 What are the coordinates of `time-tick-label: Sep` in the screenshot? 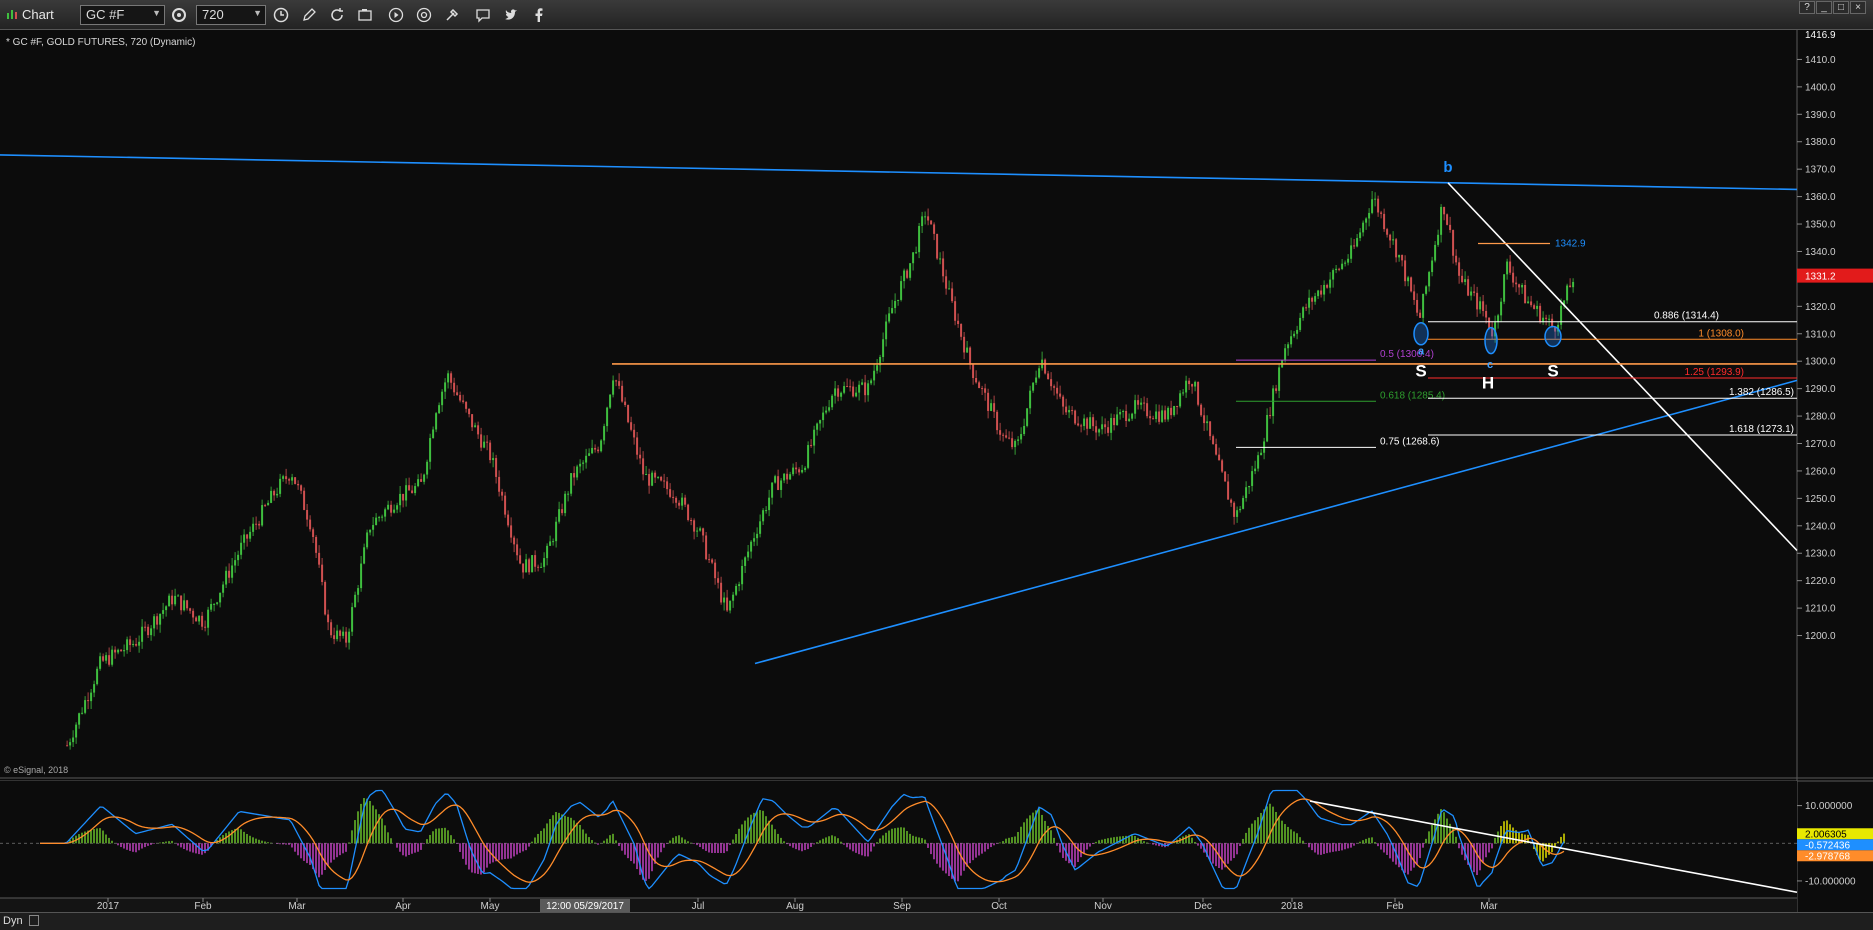 It's located at (902, 906).